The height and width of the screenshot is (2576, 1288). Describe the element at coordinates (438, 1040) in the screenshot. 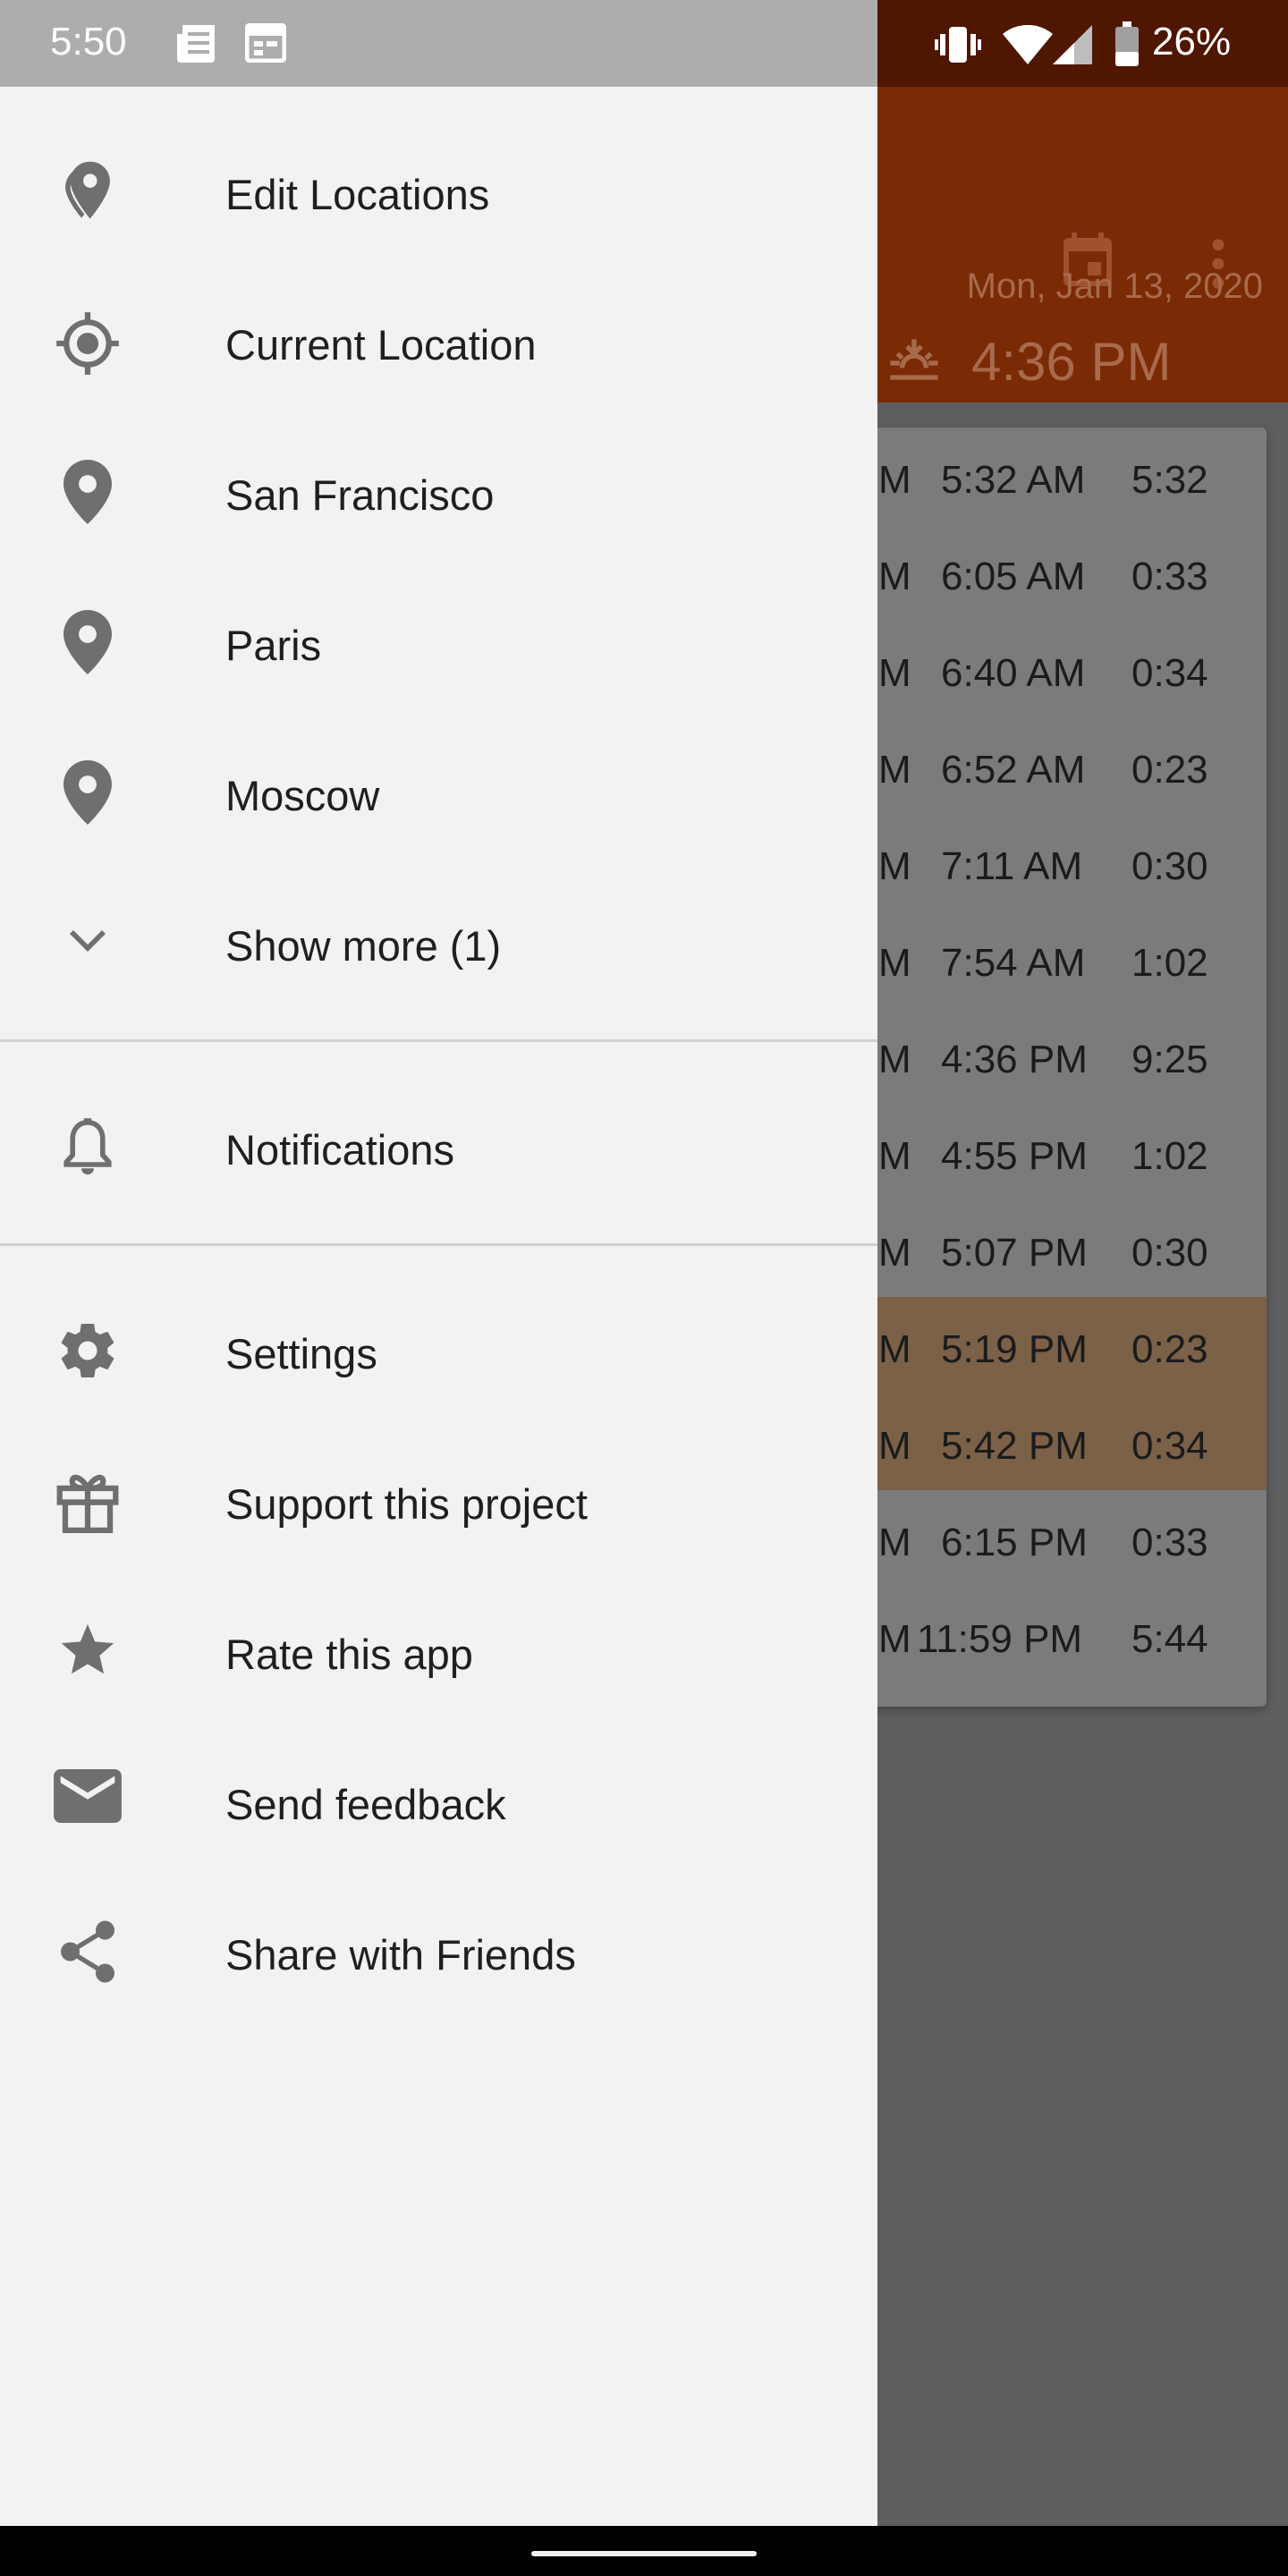

I see `divider` at that location.